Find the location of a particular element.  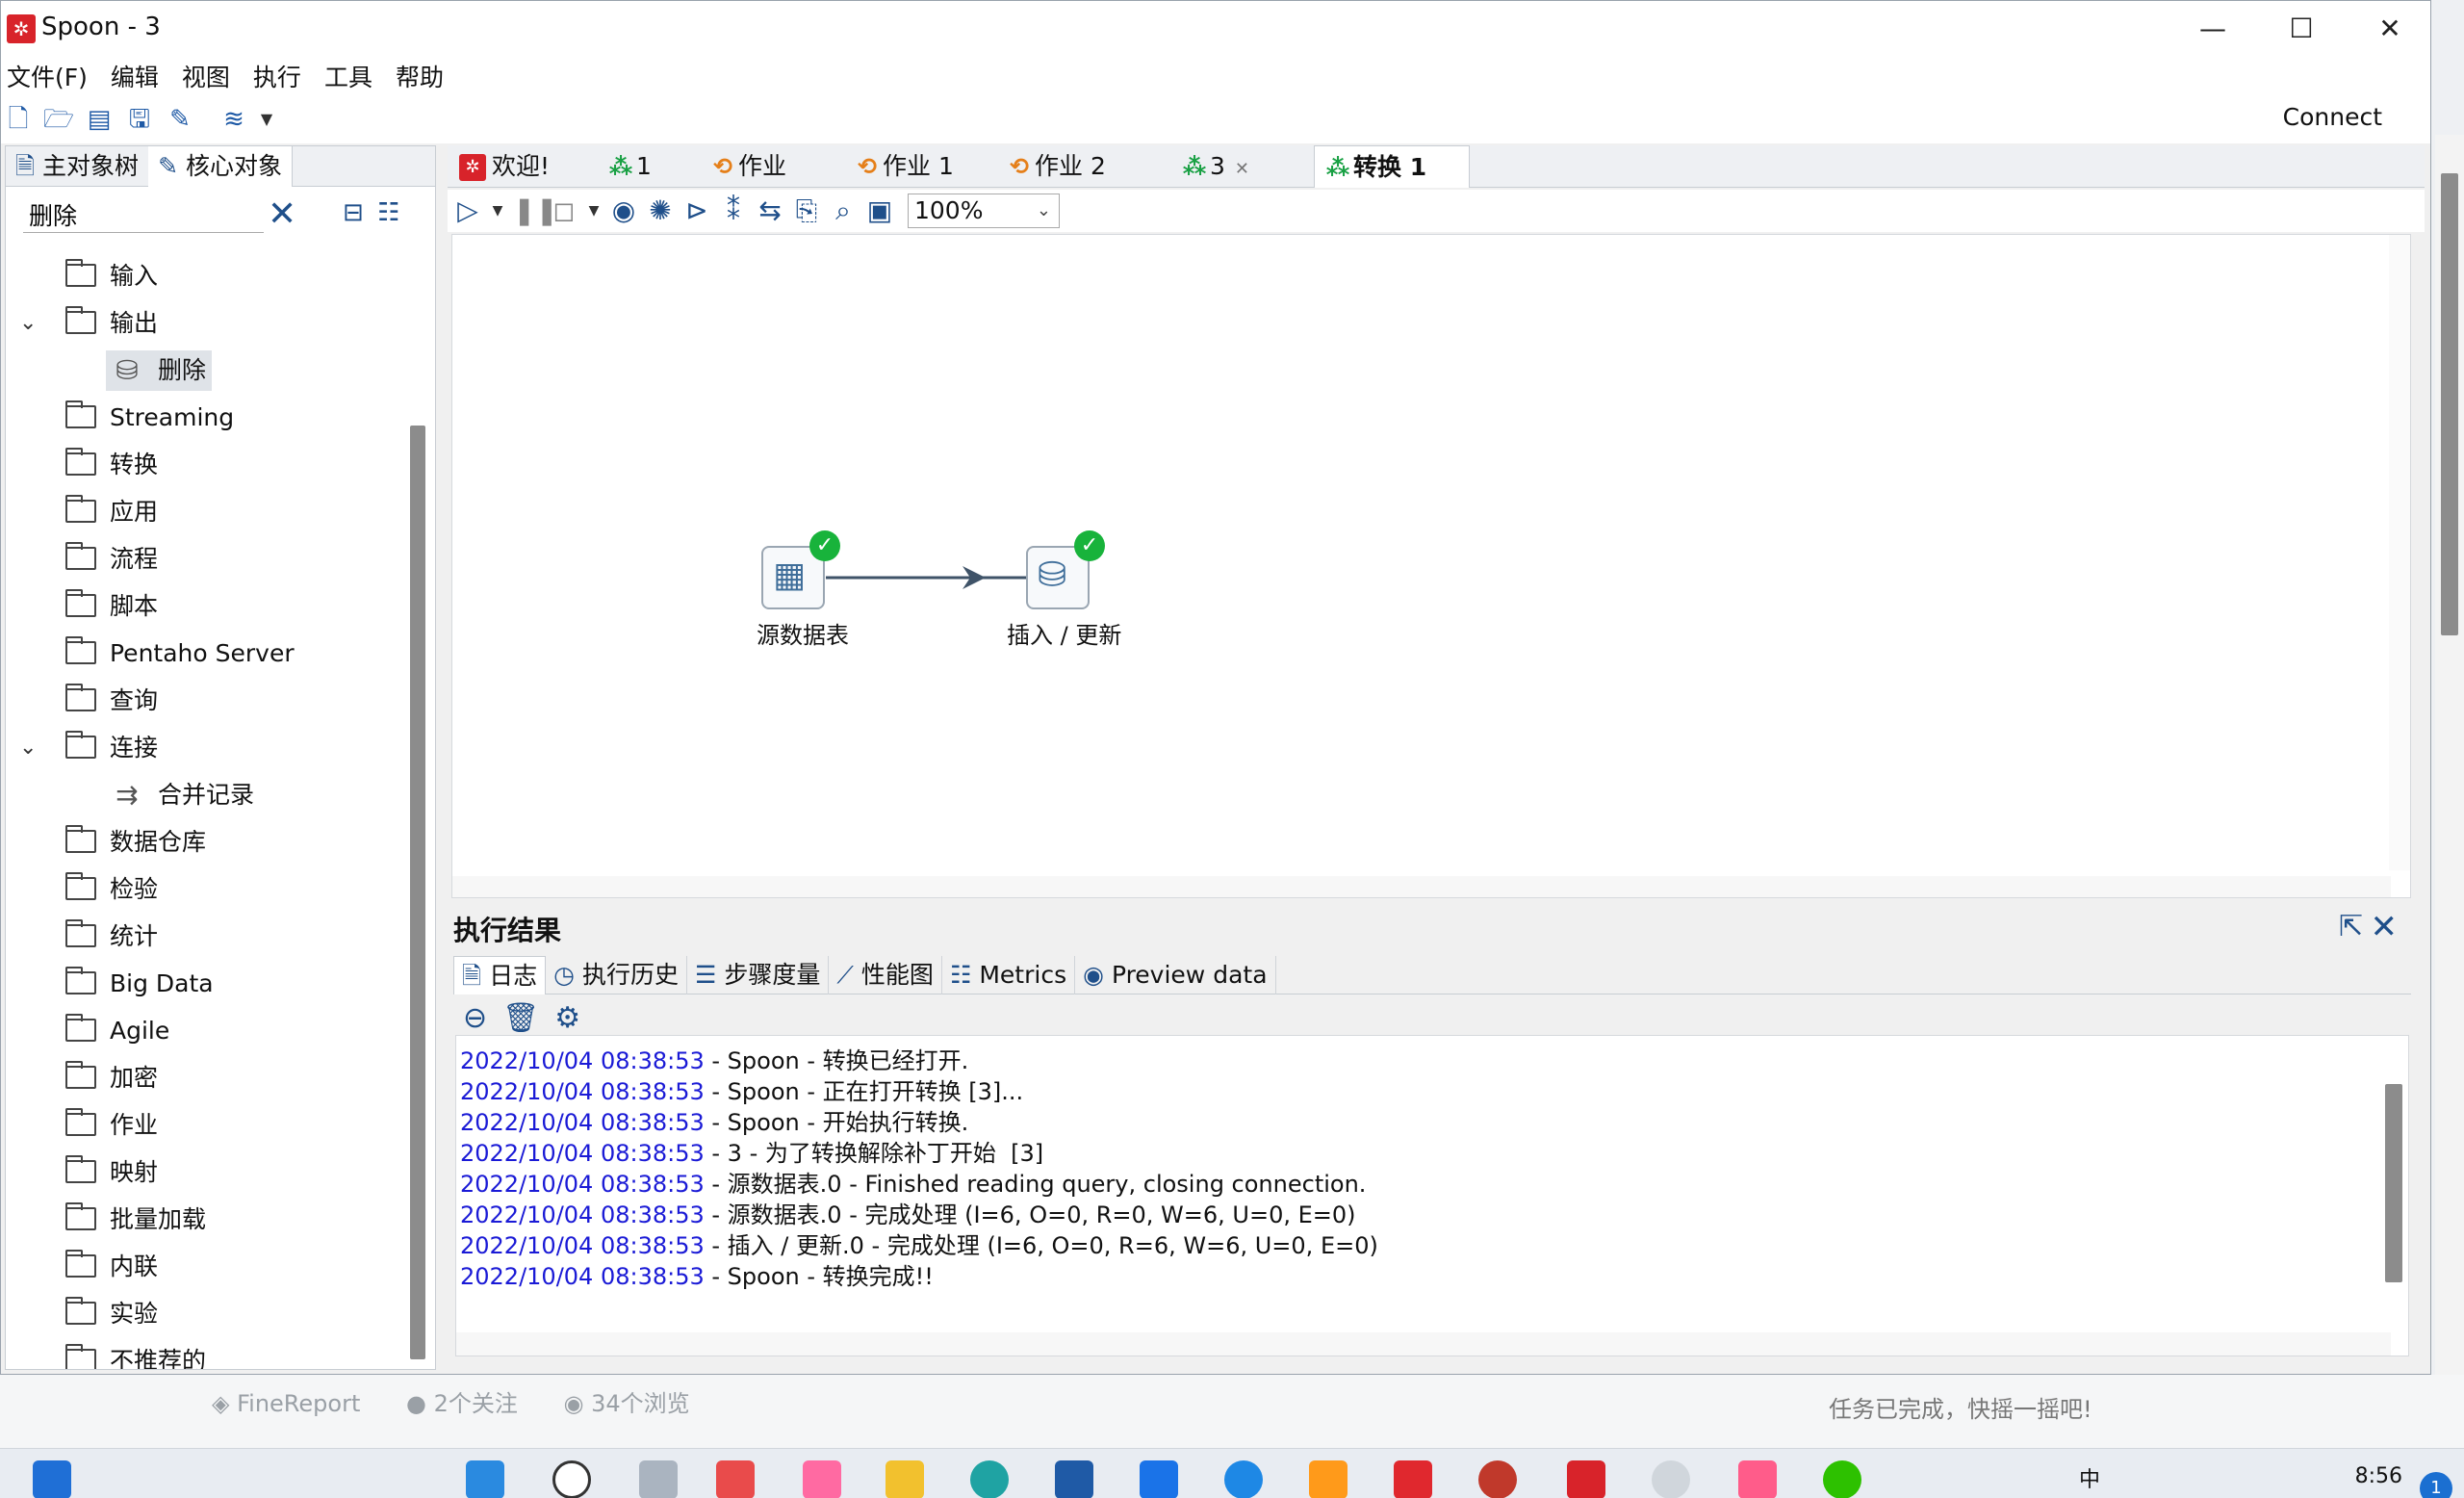

tree-folder-item: 映射 is located at coordinates (208, 1172).